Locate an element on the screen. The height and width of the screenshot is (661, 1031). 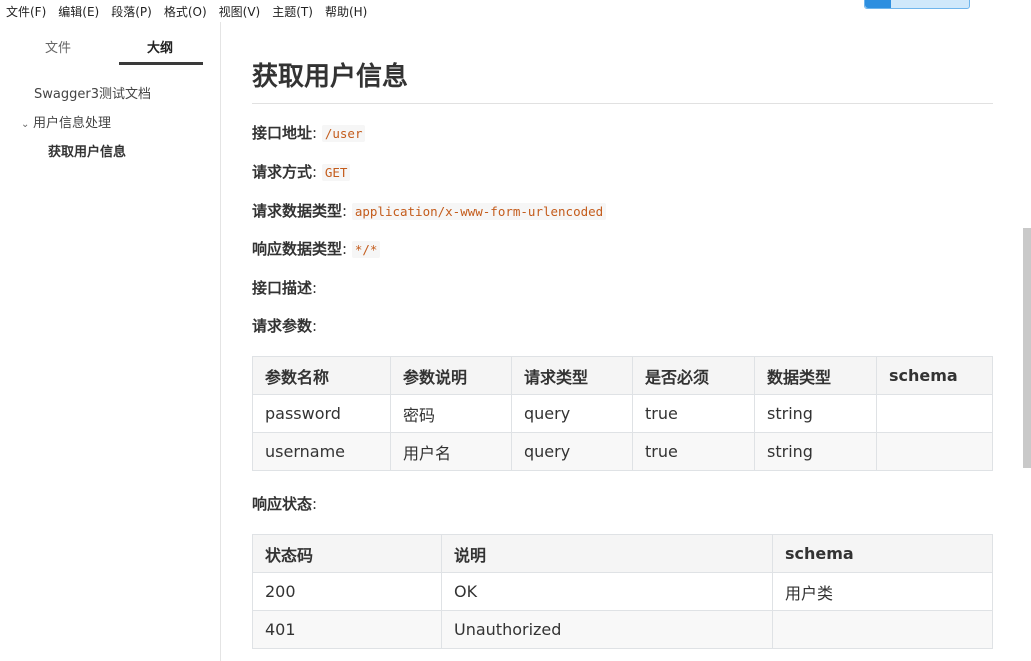
menu-edit: 编辑(E) is located at coordinates (78, 11).